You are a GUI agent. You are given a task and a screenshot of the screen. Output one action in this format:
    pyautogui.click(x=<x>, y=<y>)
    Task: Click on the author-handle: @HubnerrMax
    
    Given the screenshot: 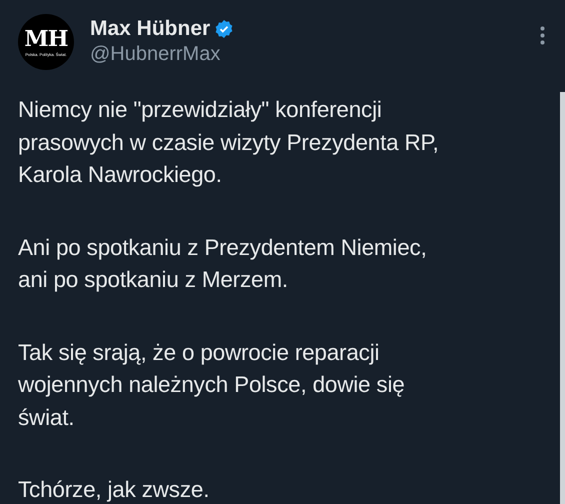 What is the action you would take?
    pyautogui.click(x=162, y=54)
    